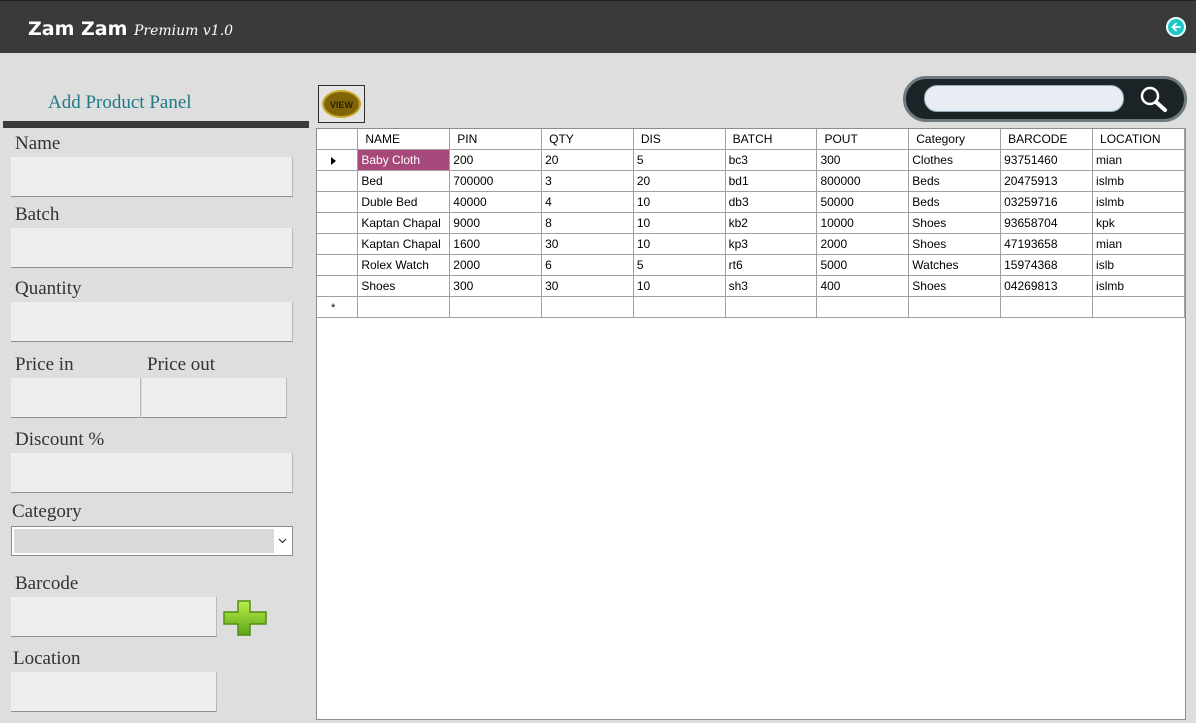 The image size is (1201, 723). I want to click on column-header: DIS, so click(679, 139).